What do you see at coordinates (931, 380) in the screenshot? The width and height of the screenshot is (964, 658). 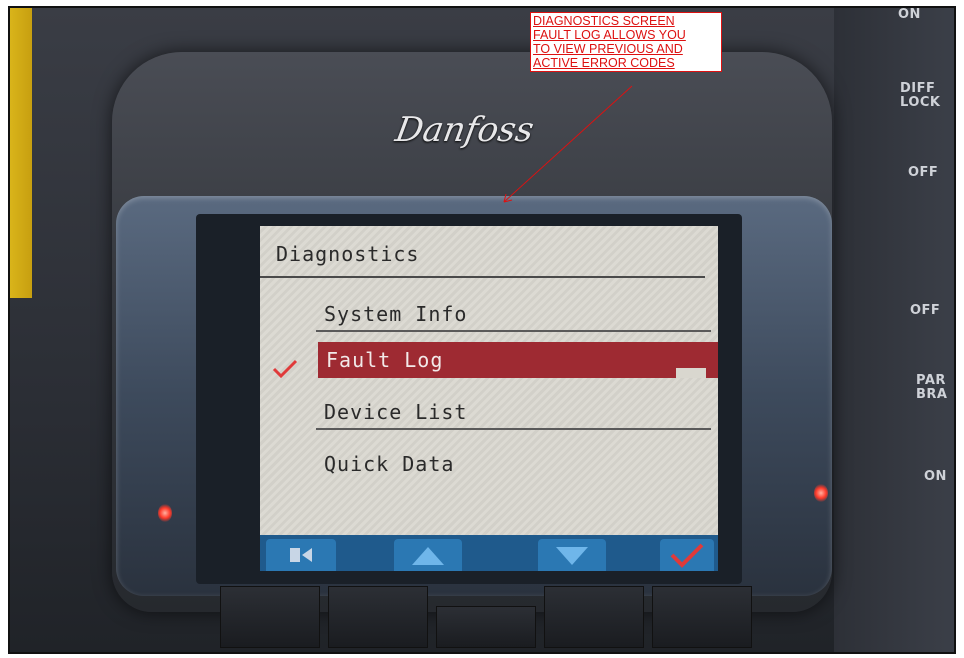 I see `side-label-par: PAR` at bounding box center [931, 380].